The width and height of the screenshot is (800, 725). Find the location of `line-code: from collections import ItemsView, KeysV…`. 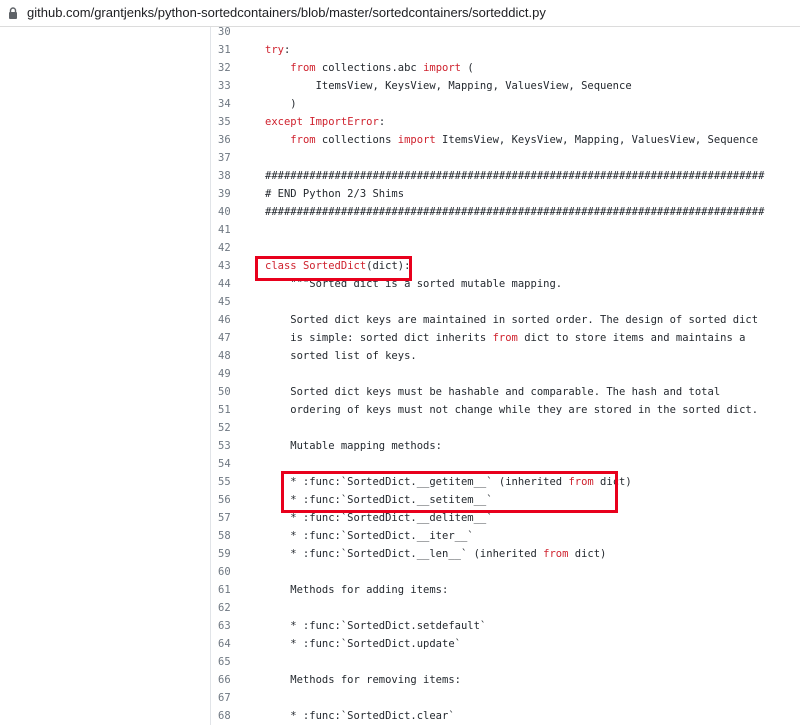

line-code: from collections import ItemsView, KeysV… is located at coordinates (524, 140).